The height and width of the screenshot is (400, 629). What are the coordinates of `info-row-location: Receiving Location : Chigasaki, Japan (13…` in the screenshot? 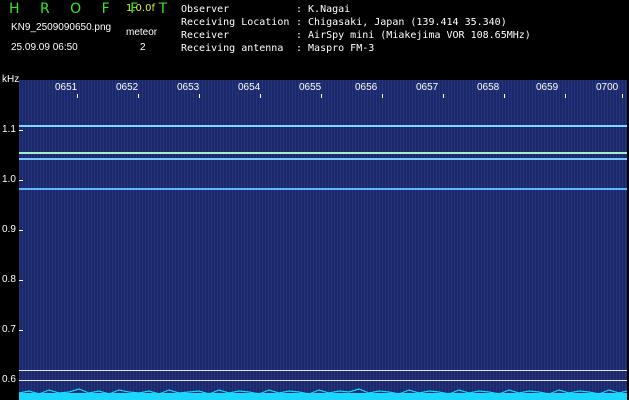 It's located at (356, 22).